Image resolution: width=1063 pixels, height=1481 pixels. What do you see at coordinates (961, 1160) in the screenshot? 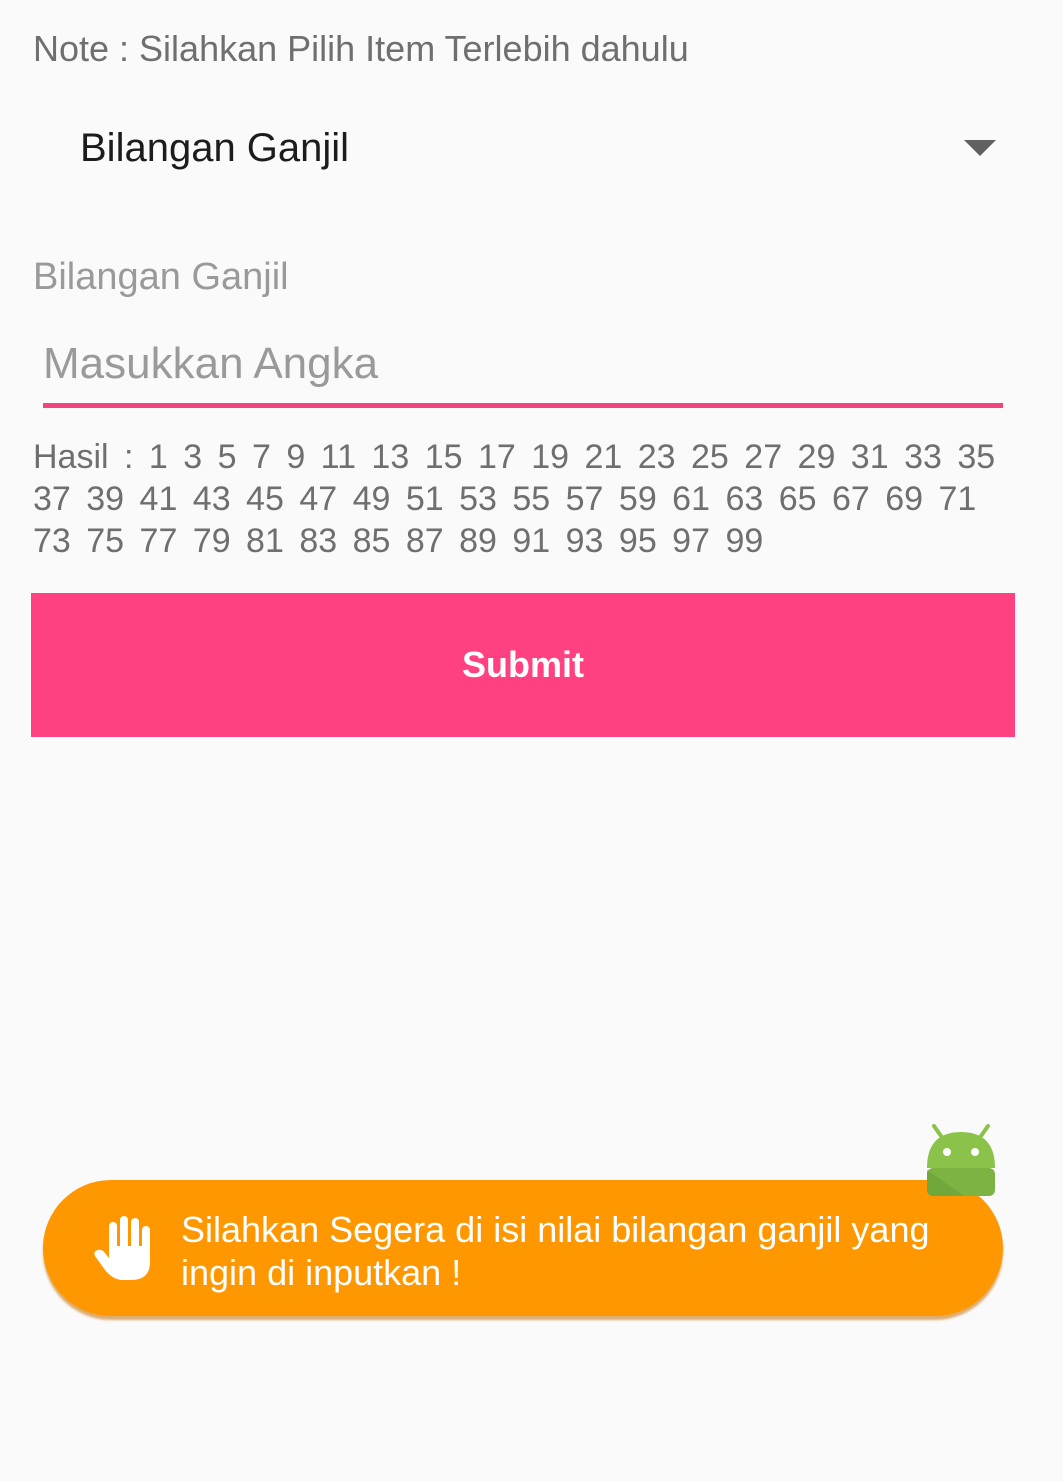
I see `android-icon` at bounding box center [961, 1160].